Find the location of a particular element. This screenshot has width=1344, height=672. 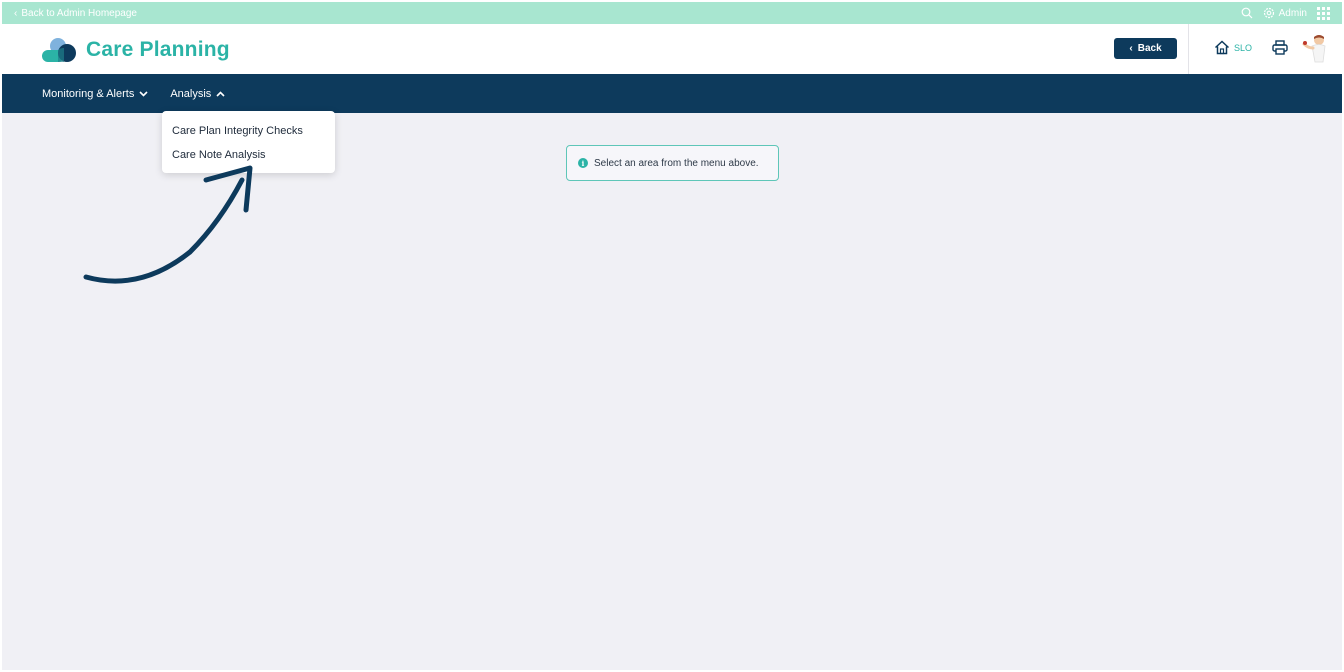

info-icon: i is located at coordinates (583, 163).